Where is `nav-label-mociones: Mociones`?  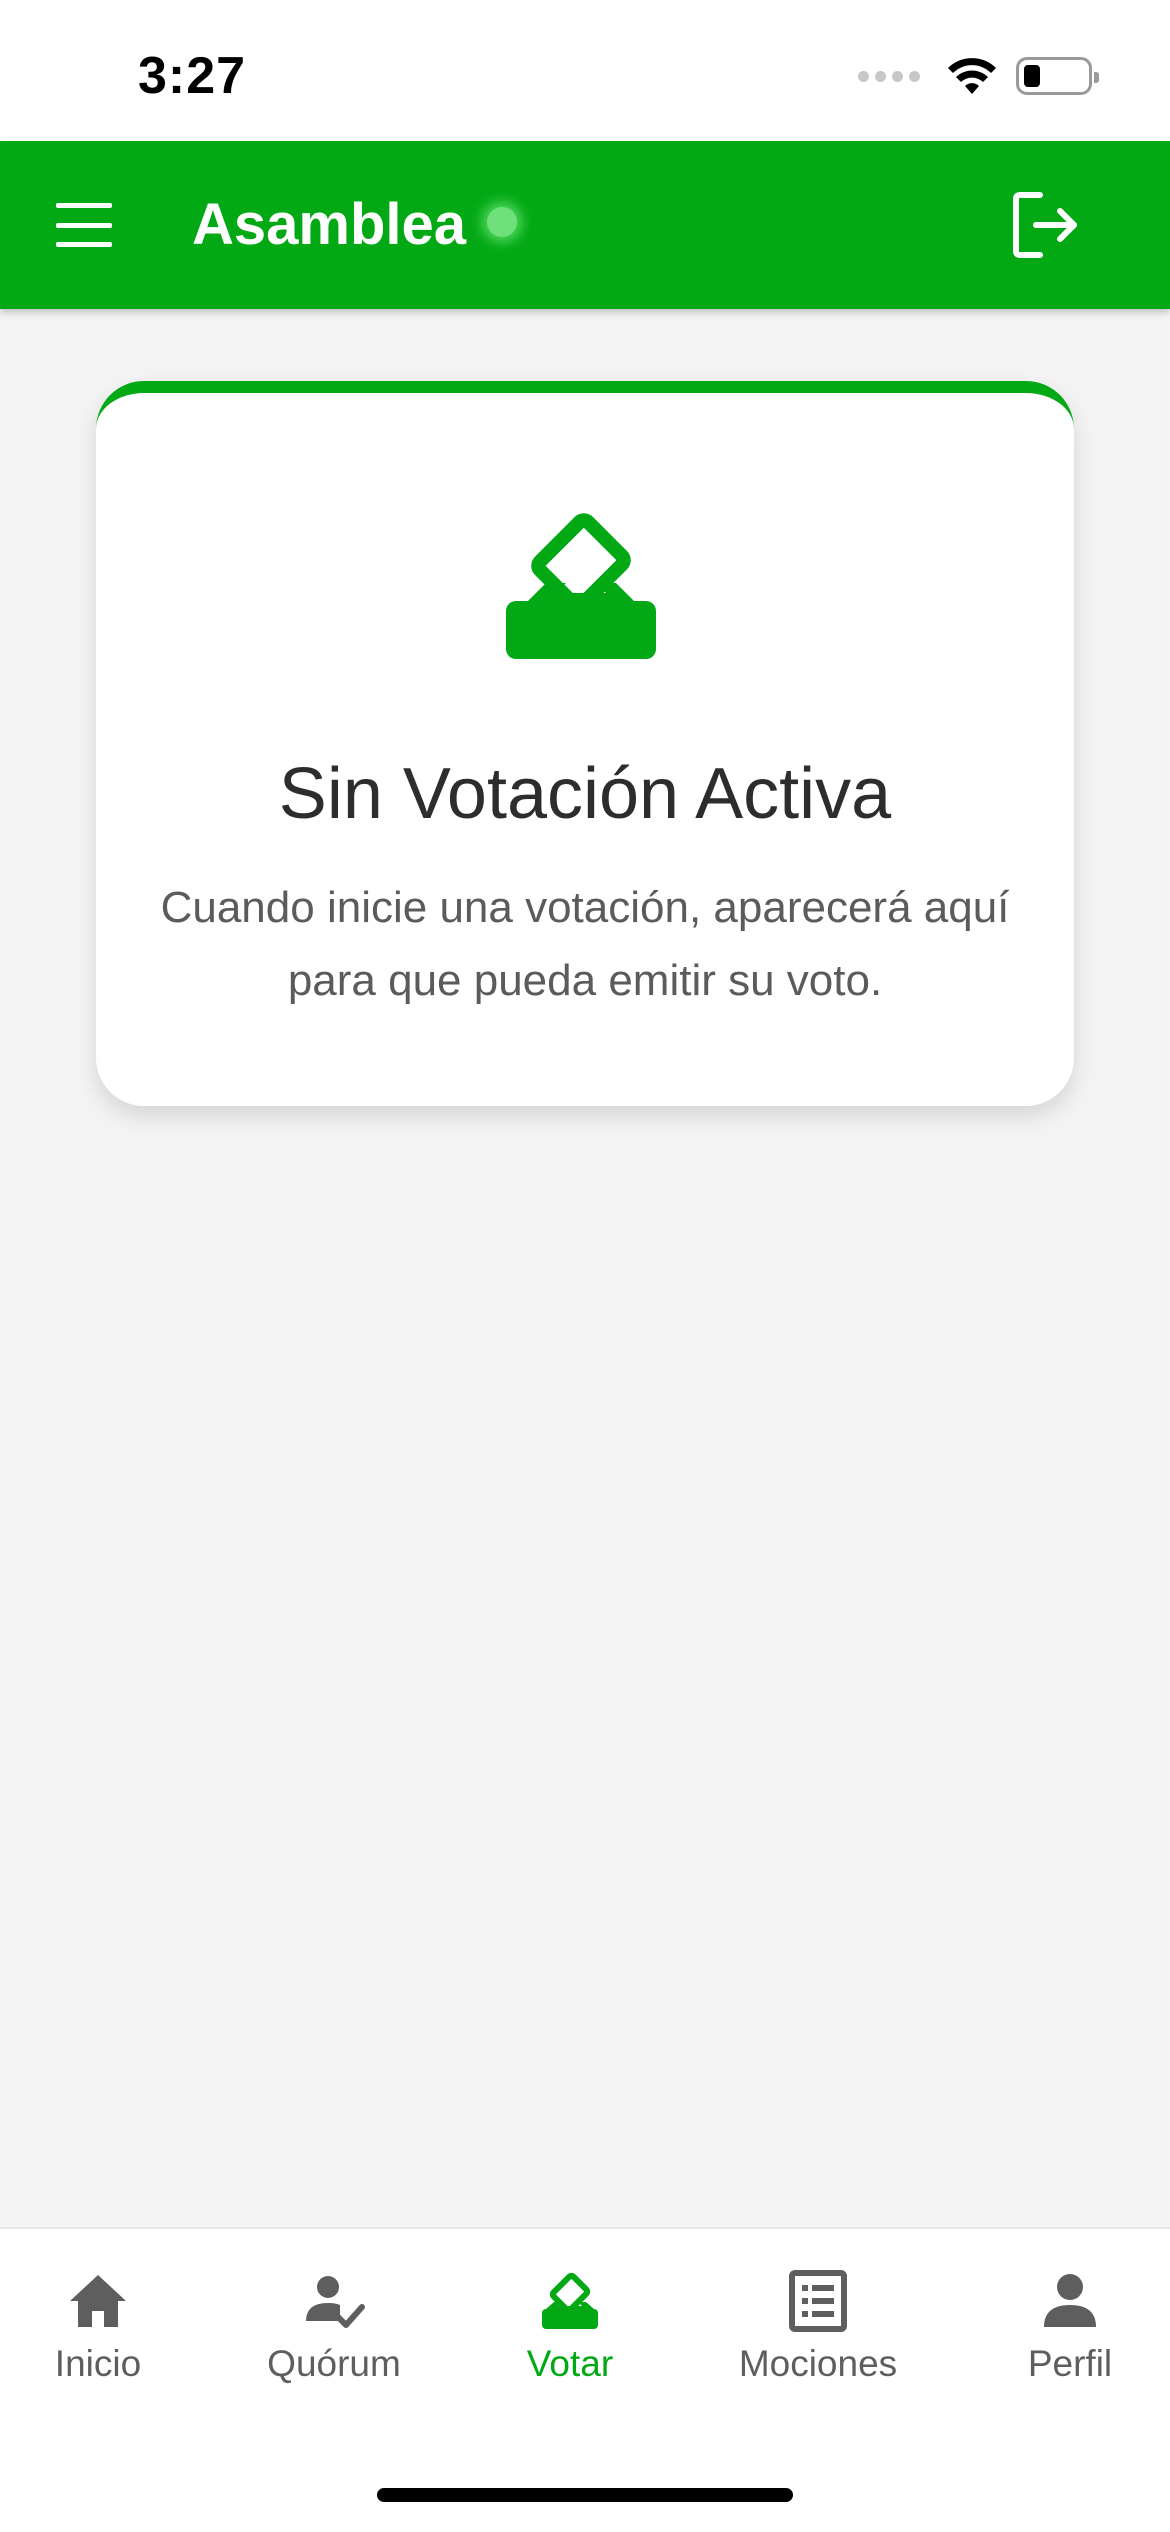 nav-label-mociones: Mociones is located at coordinates (818, 2363).